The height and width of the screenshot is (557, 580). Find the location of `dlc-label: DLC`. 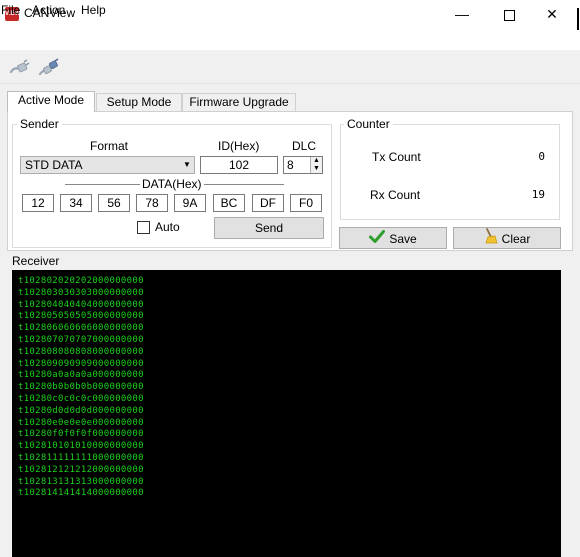

dlc-label: DLC is located at coordinates (304, 146).